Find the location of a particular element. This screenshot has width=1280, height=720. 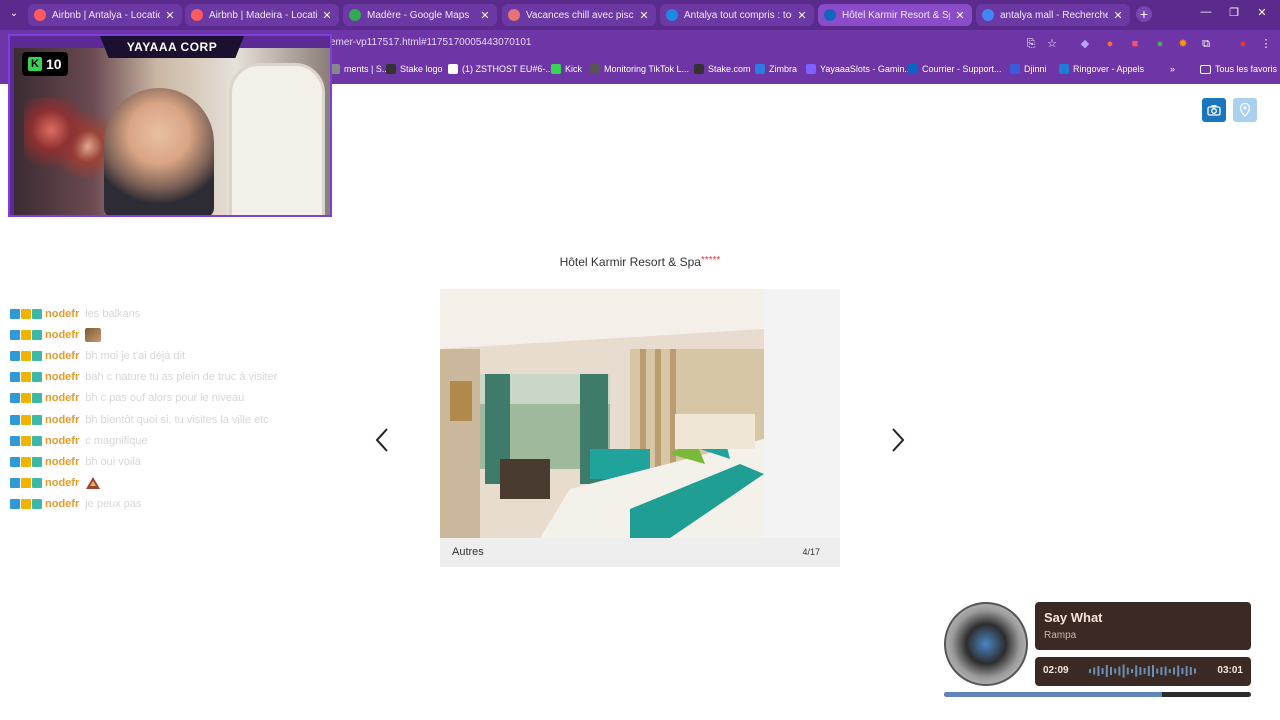

bookmark-item: Kick is located at coordinates (566, 69).